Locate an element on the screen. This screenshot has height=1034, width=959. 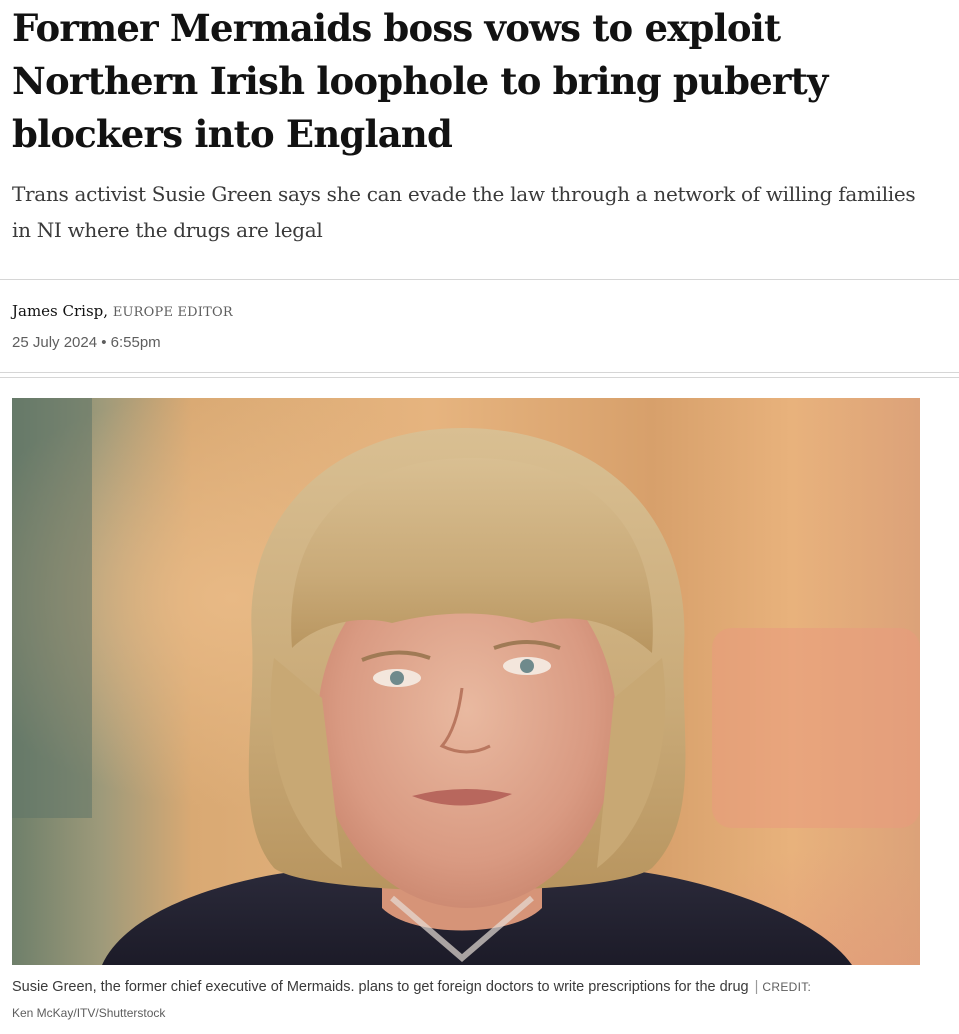
divider-bottom-second is located at coordinates (479, 377).